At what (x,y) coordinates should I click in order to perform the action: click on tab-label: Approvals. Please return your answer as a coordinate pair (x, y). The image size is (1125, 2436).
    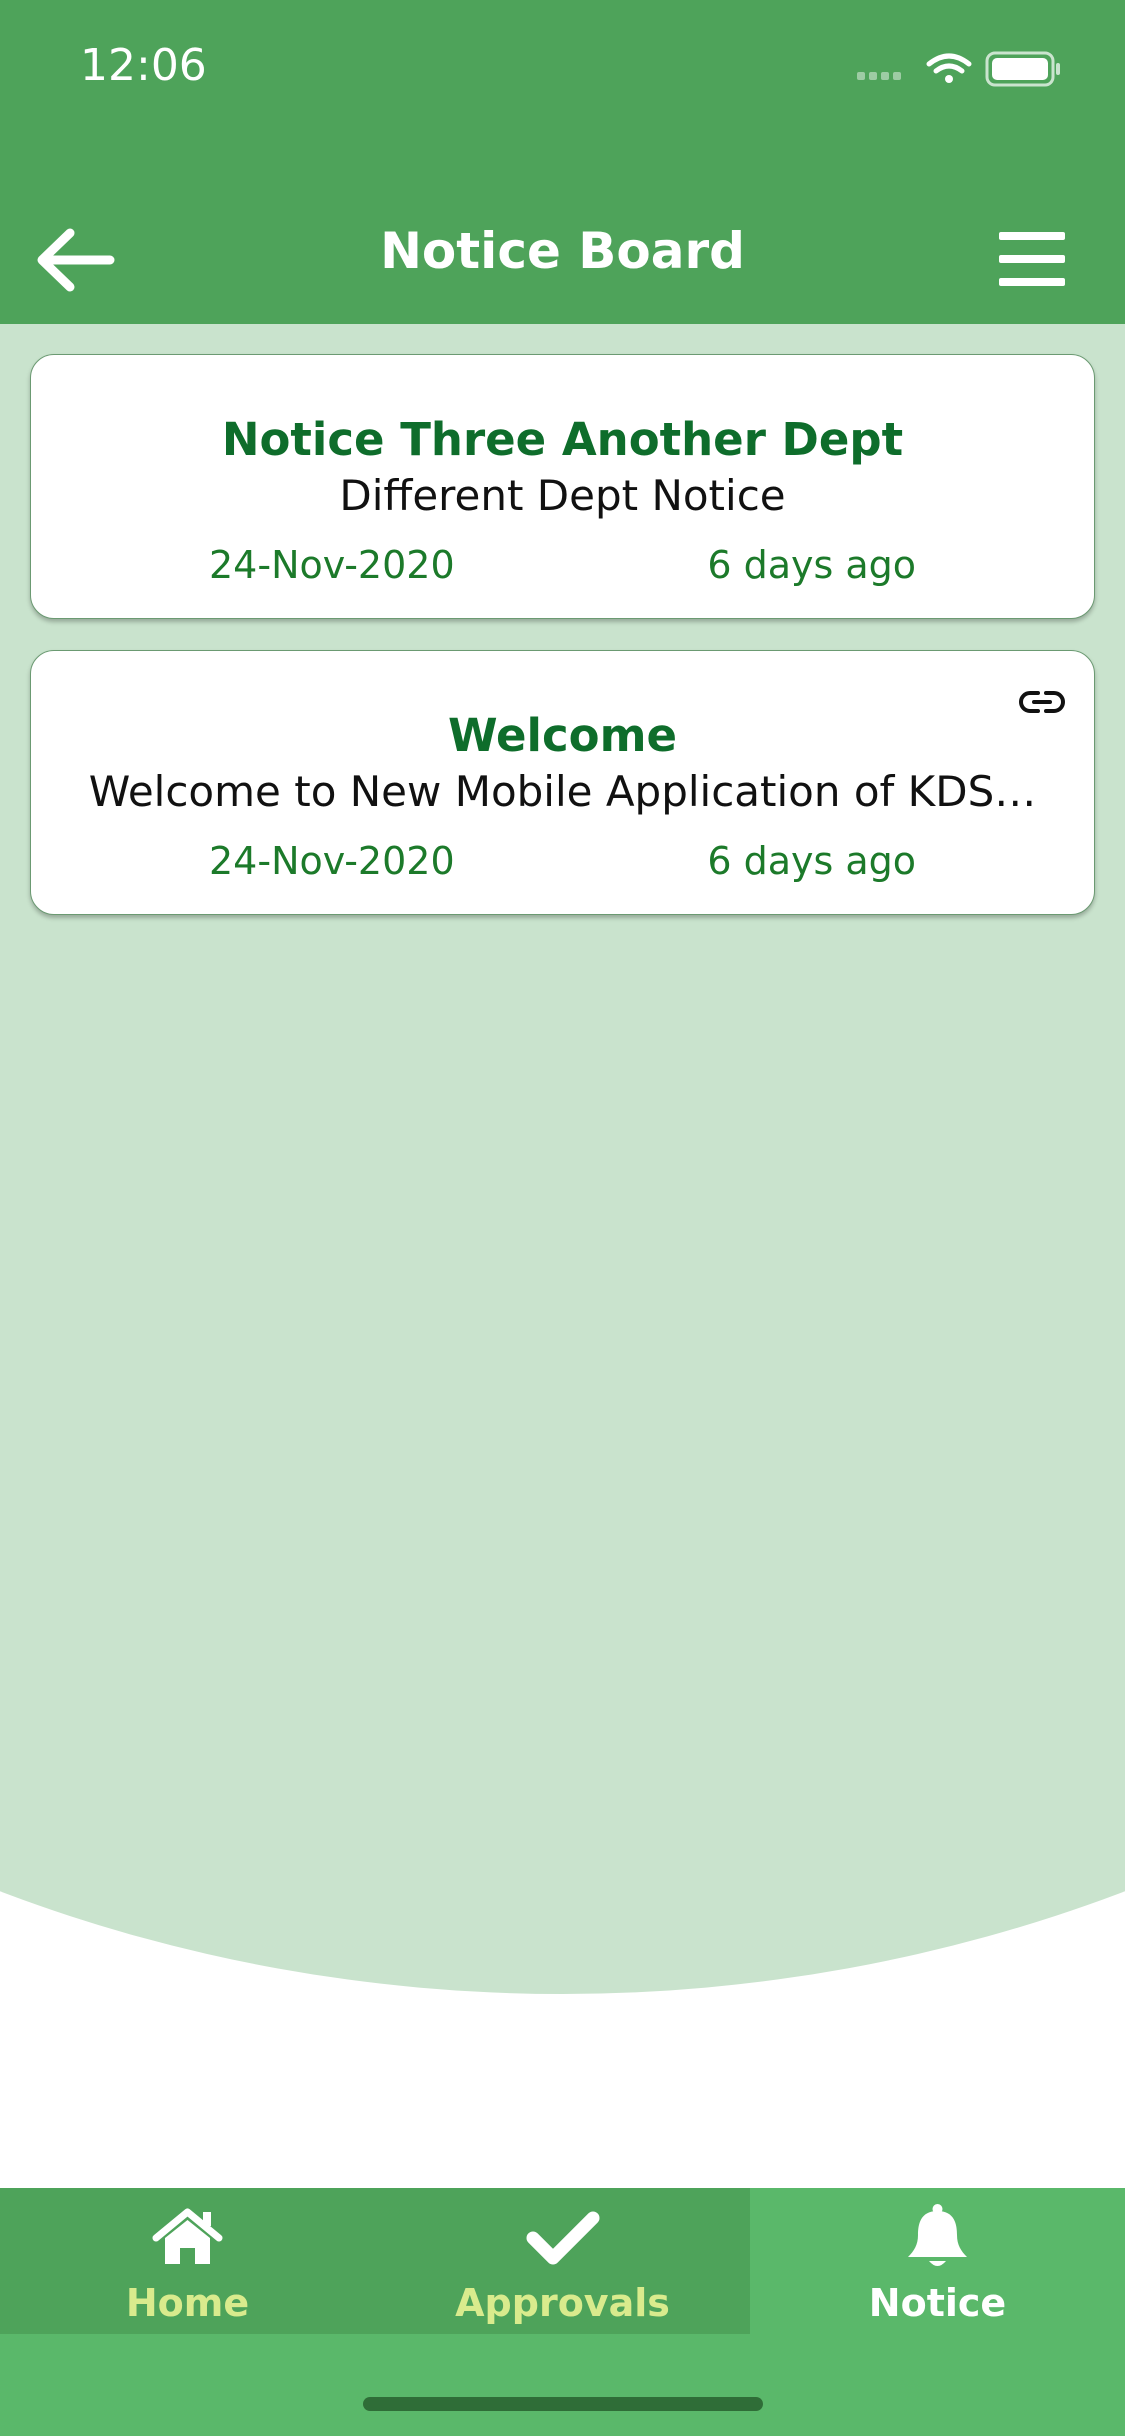
    Looking at the image, I should click on (562, 2303).